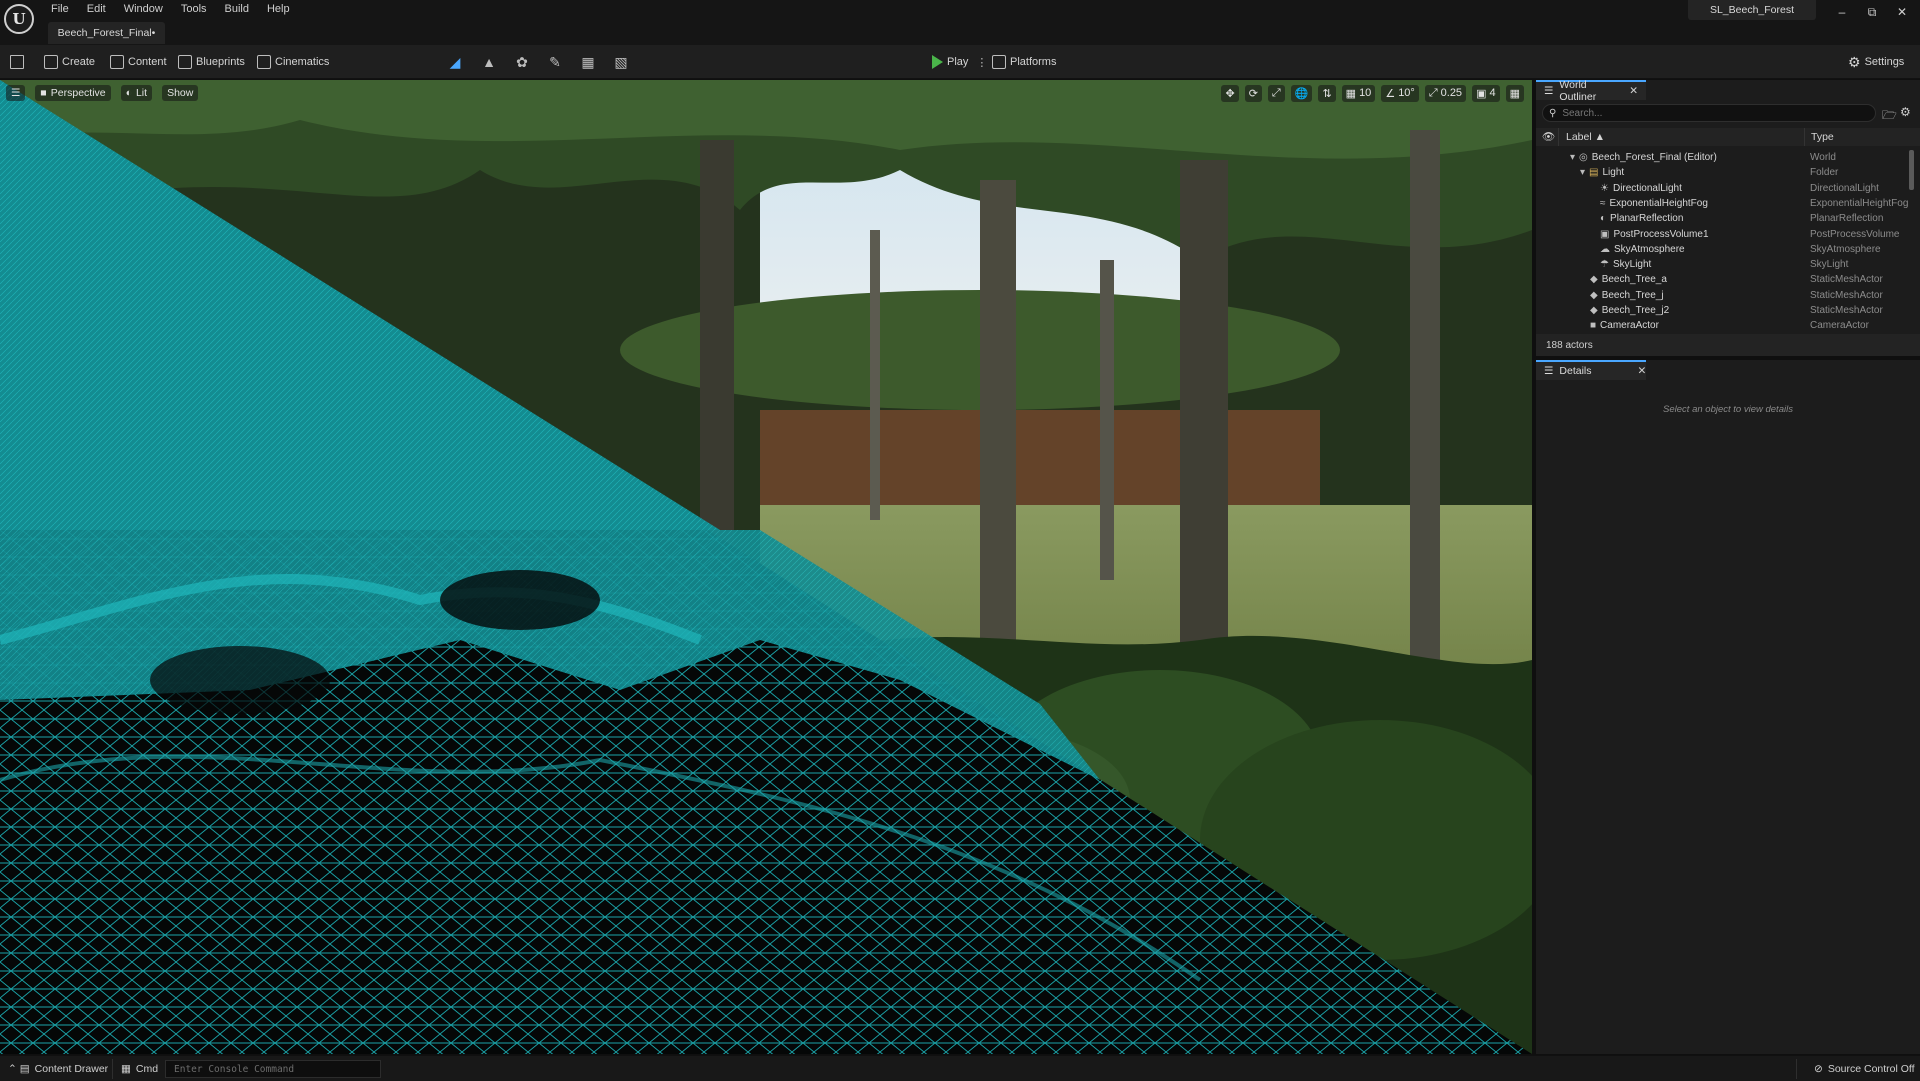  I want to click on lit-button: ◐ Lit, so click(136, 93).